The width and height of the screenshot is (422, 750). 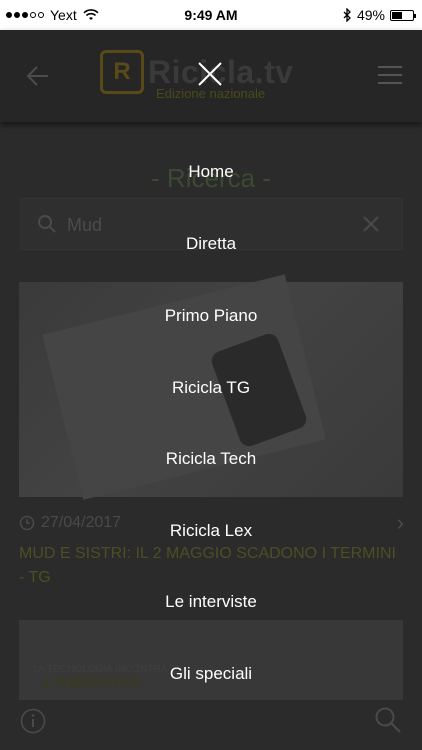 I want to click on status-right: 49%, so click(x=379, y=15).